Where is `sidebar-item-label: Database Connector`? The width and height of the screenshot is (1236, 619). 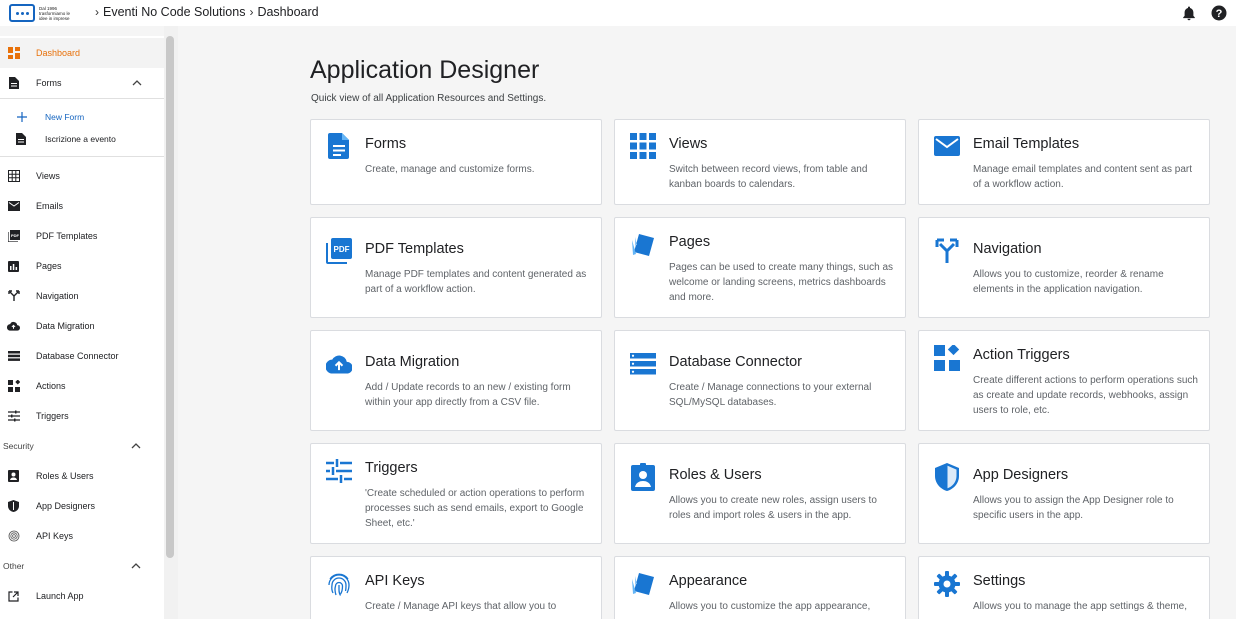
sidebar-item-label: Database Connector is located at coordinates (77, 356).